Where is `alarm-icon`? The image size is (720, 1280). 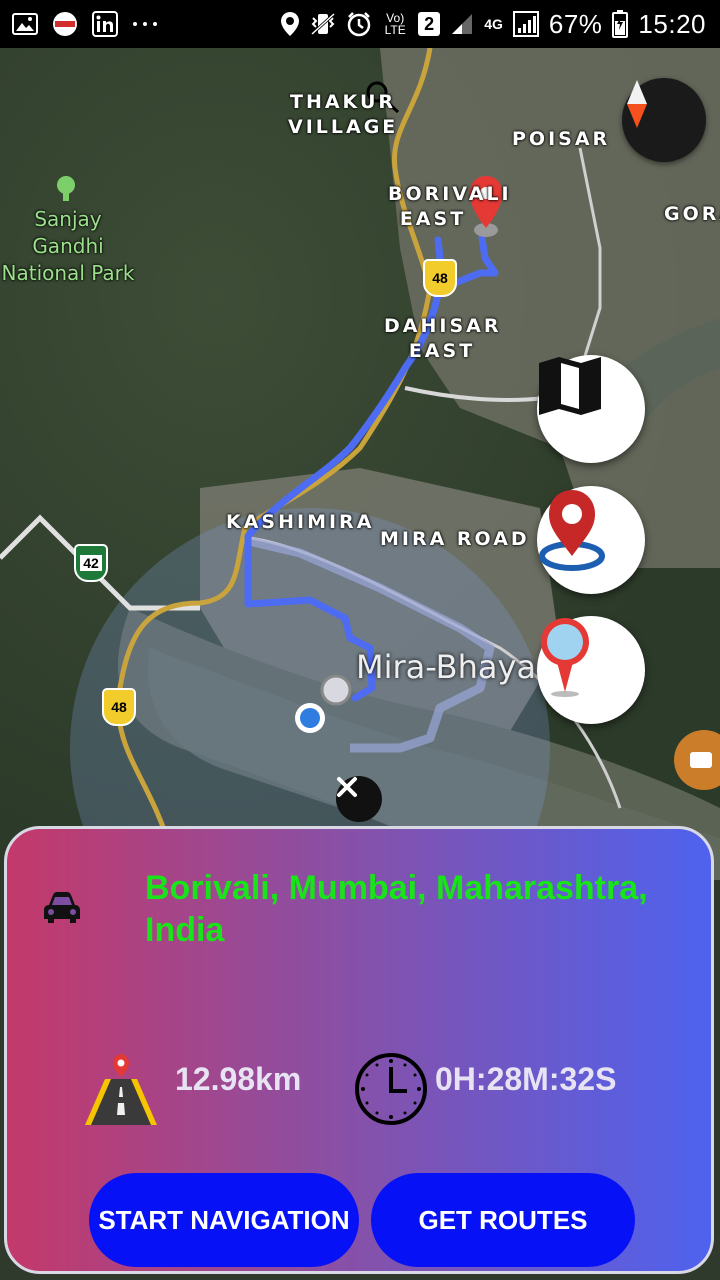 alarm-icon is located at coordinates (359, 24).